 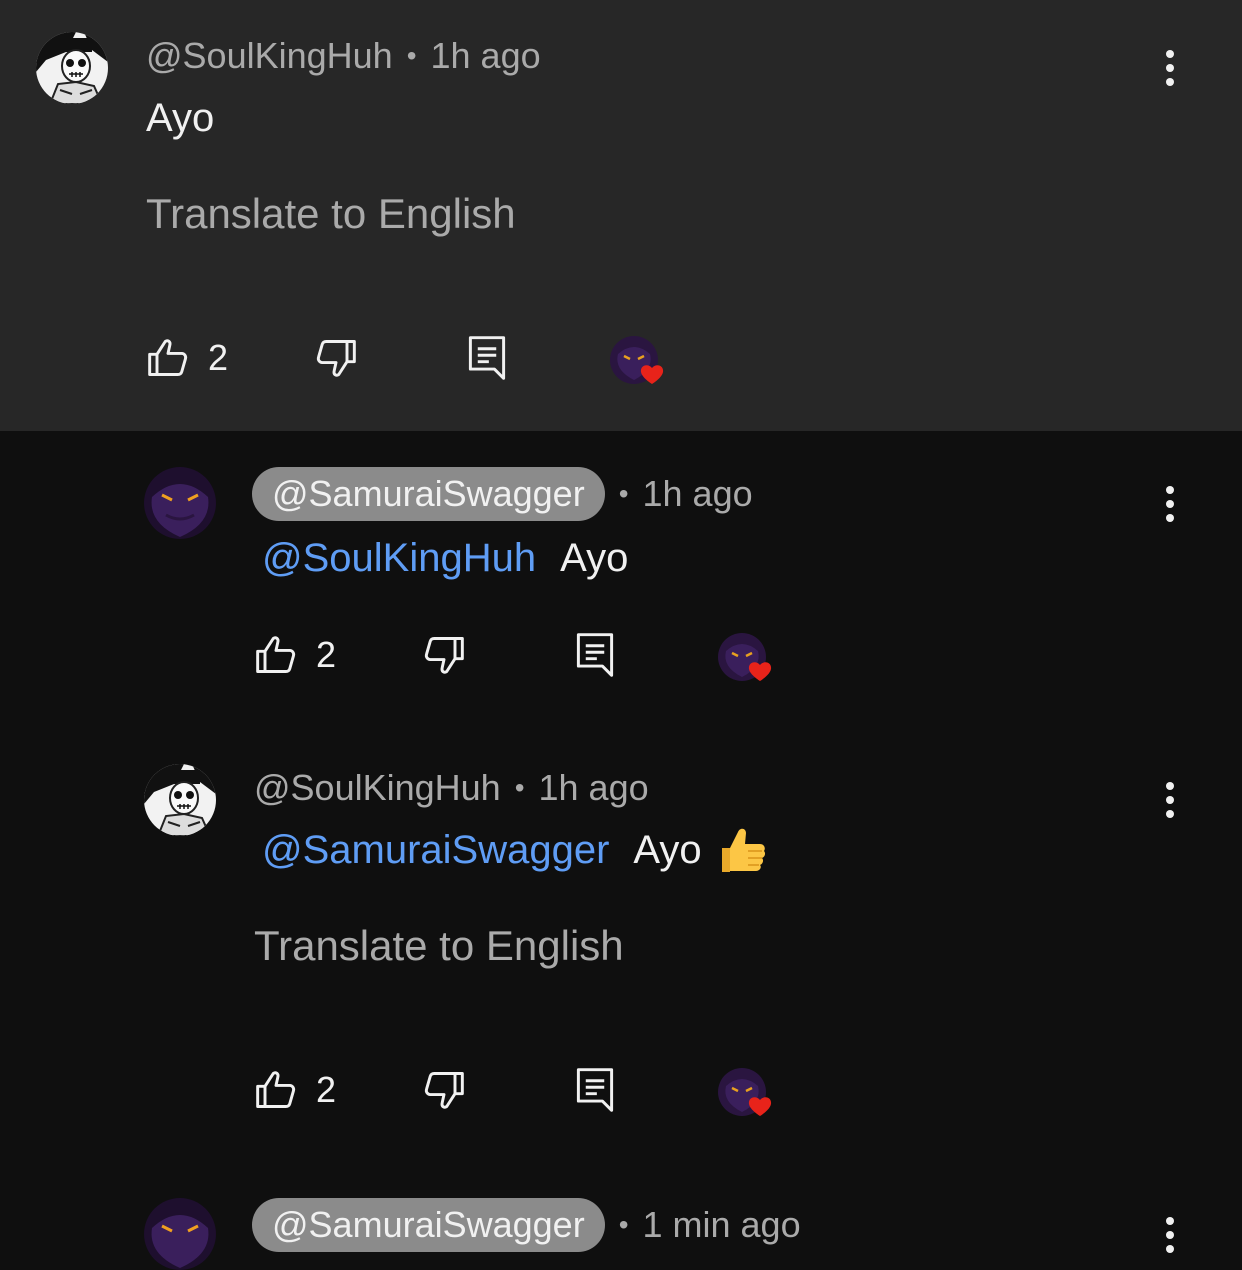 I want to click on thumbs-up-emoji-icon, so click(x=742, y=850).